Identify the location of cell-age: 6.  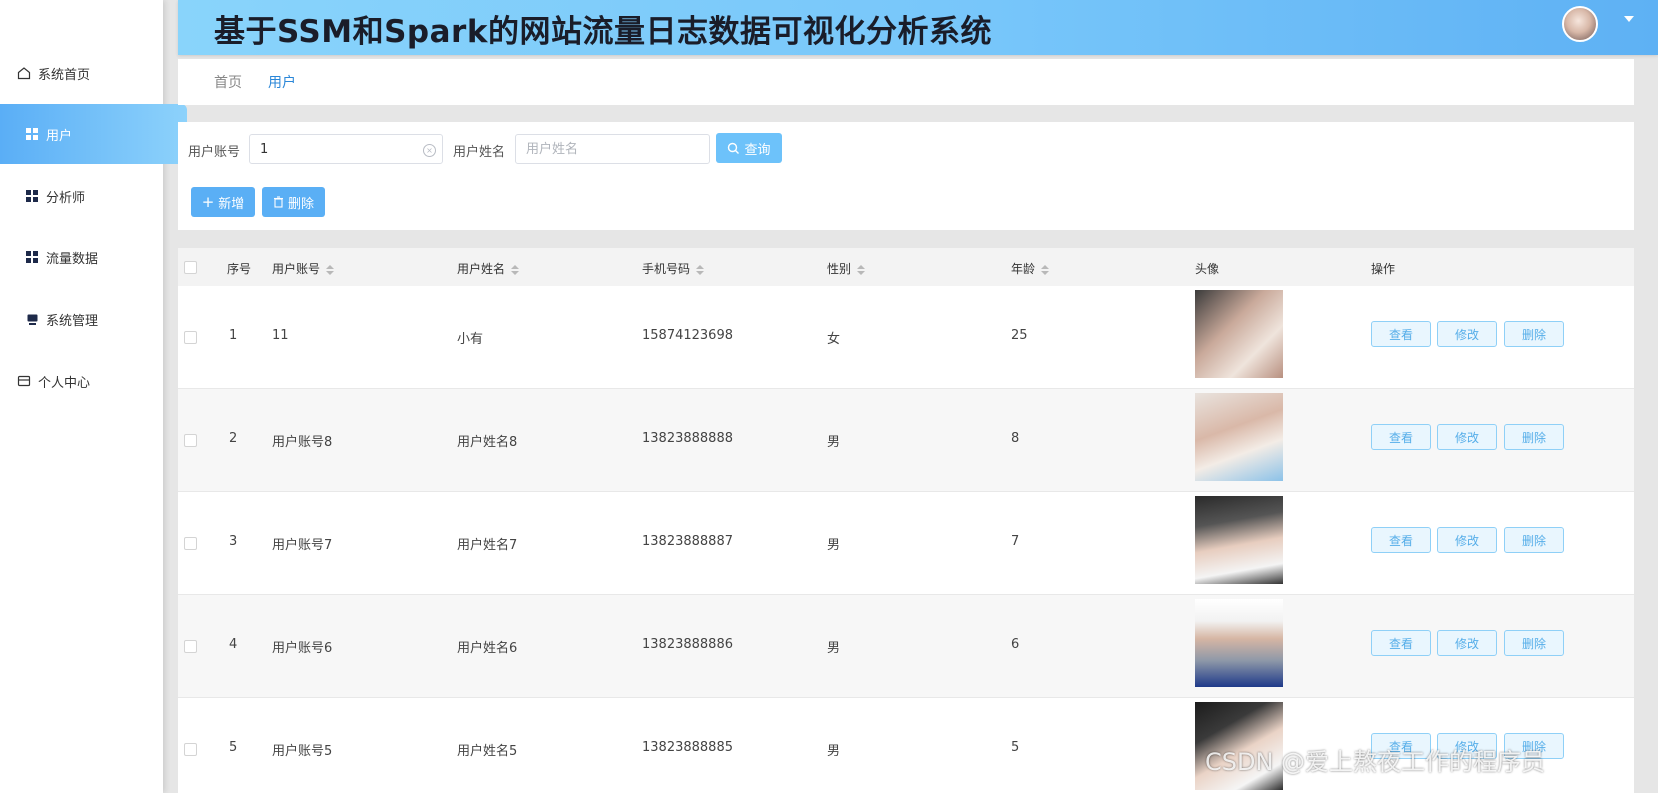
(1015, 644).